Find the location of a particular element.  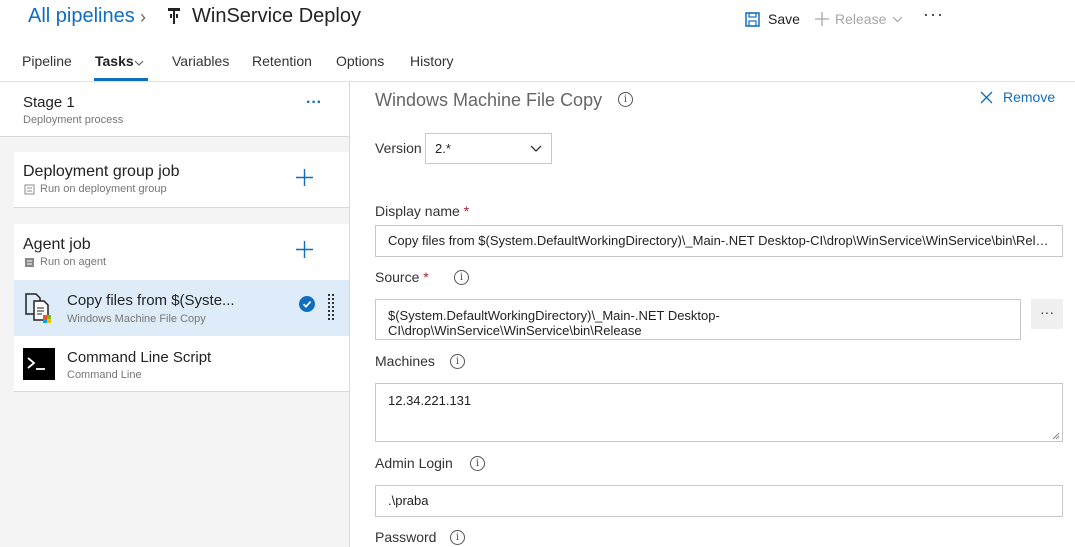

resize-handle-icon is located at coordinates (1056, 436).